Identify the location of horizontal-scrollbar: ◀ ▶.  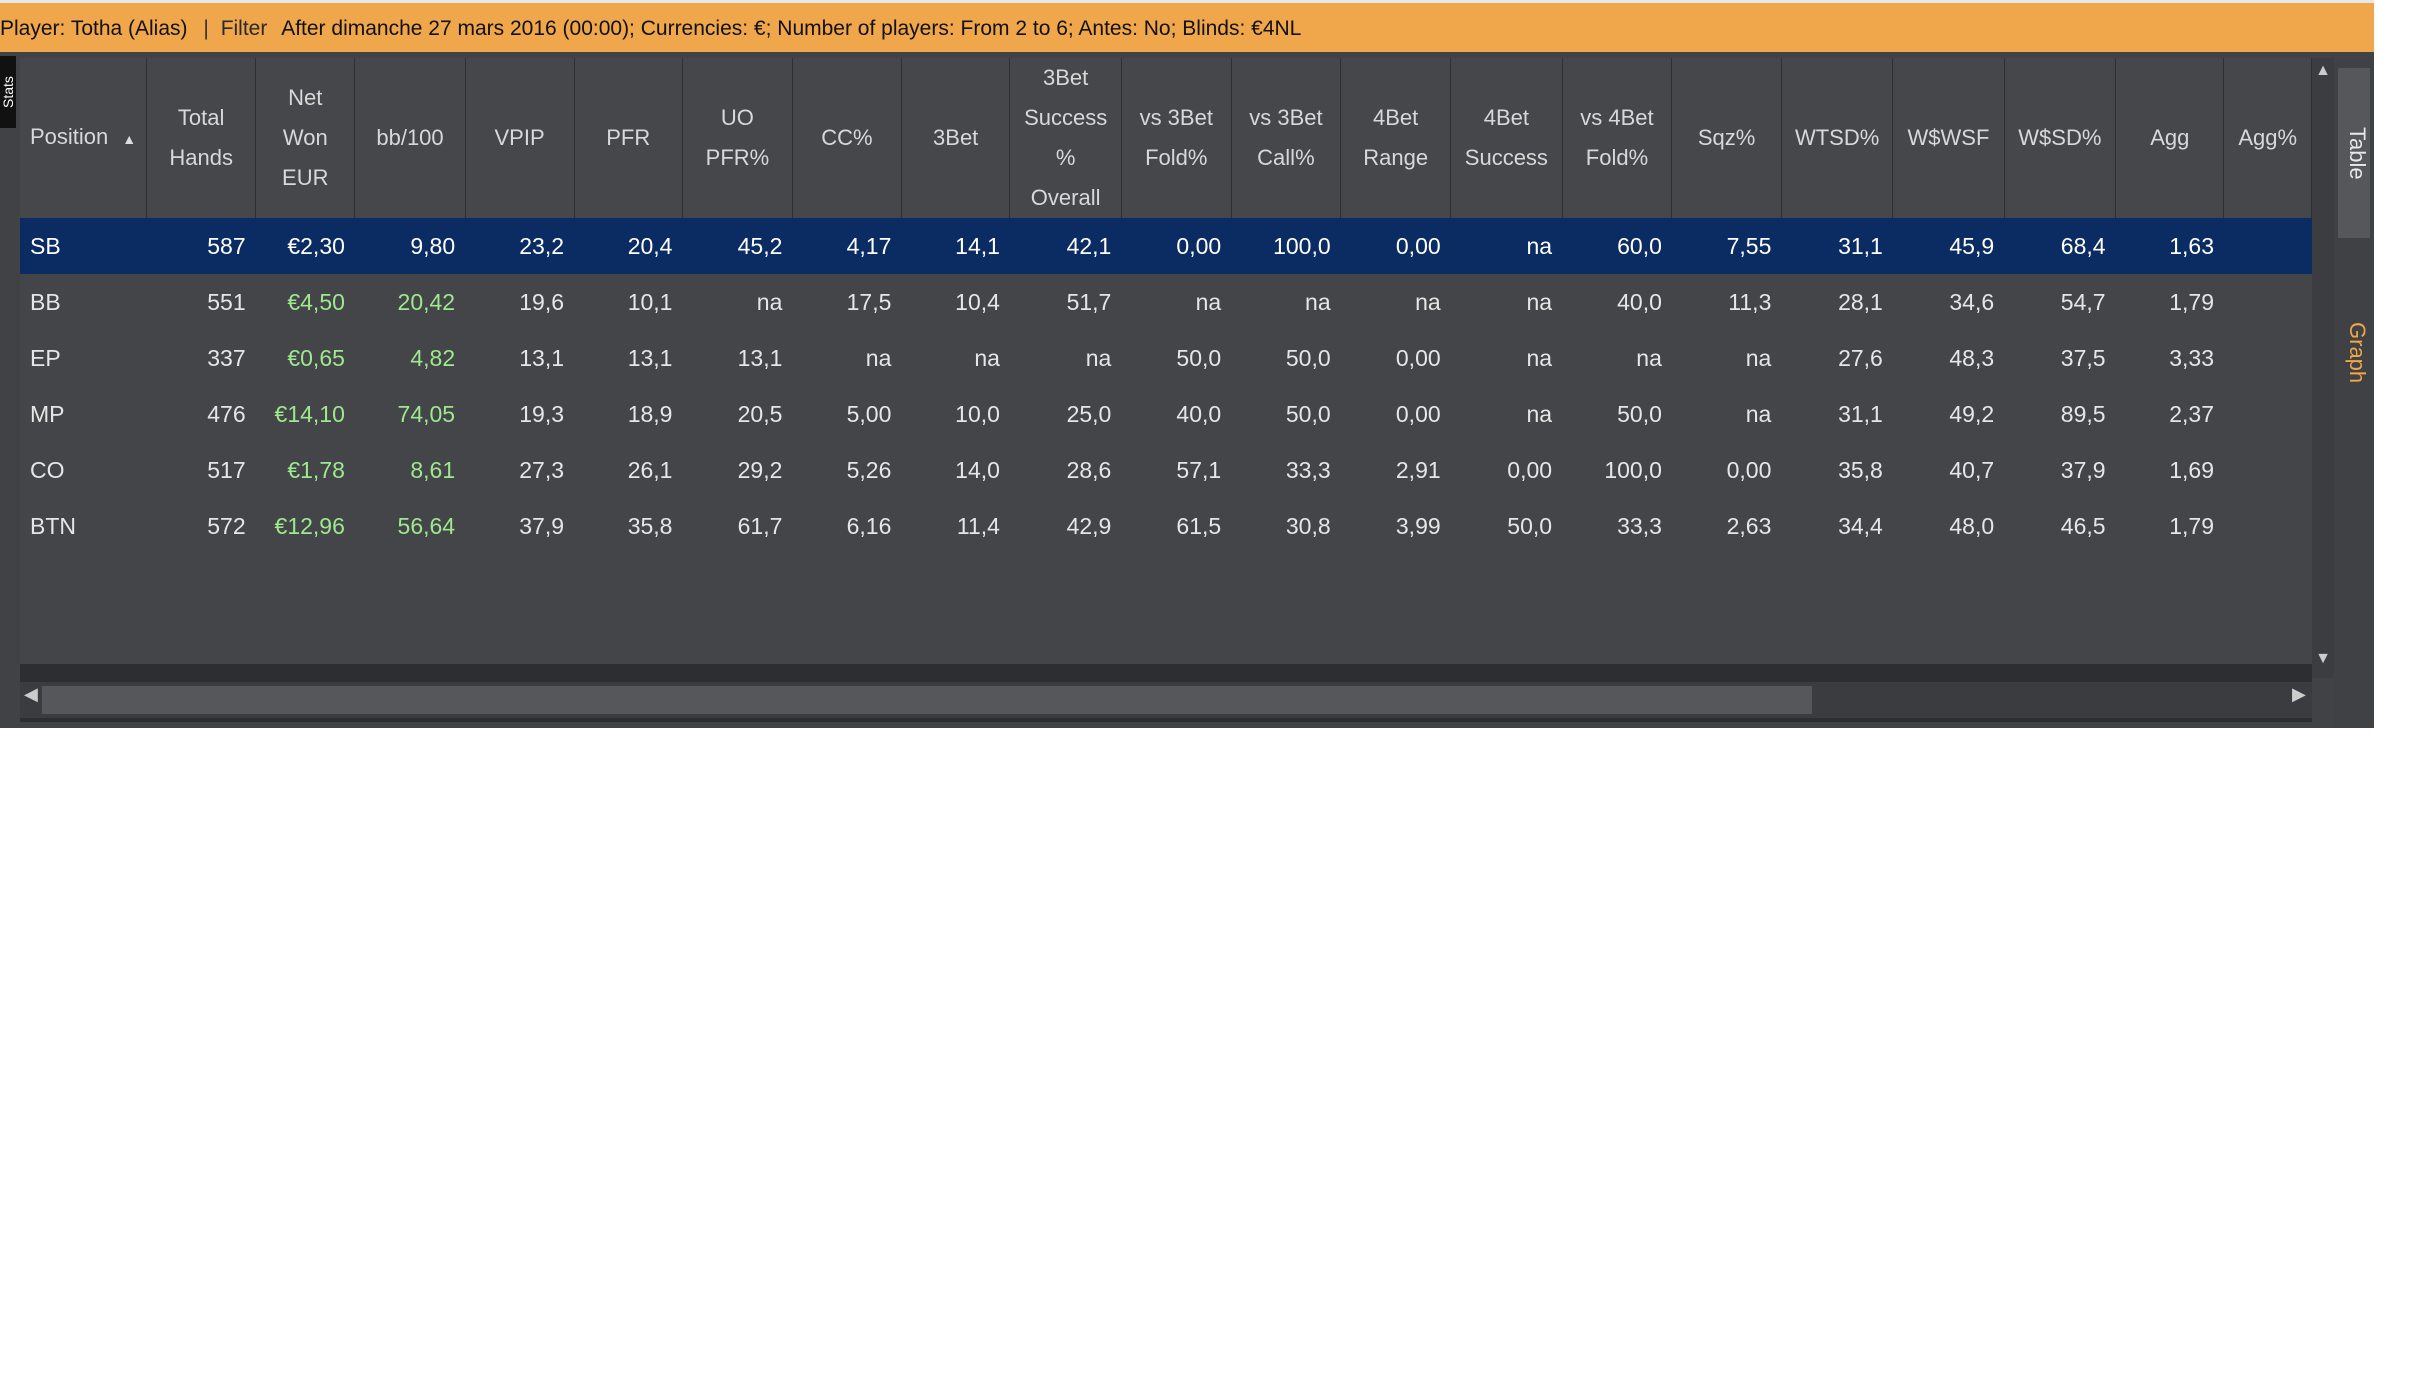
(1166, 700).